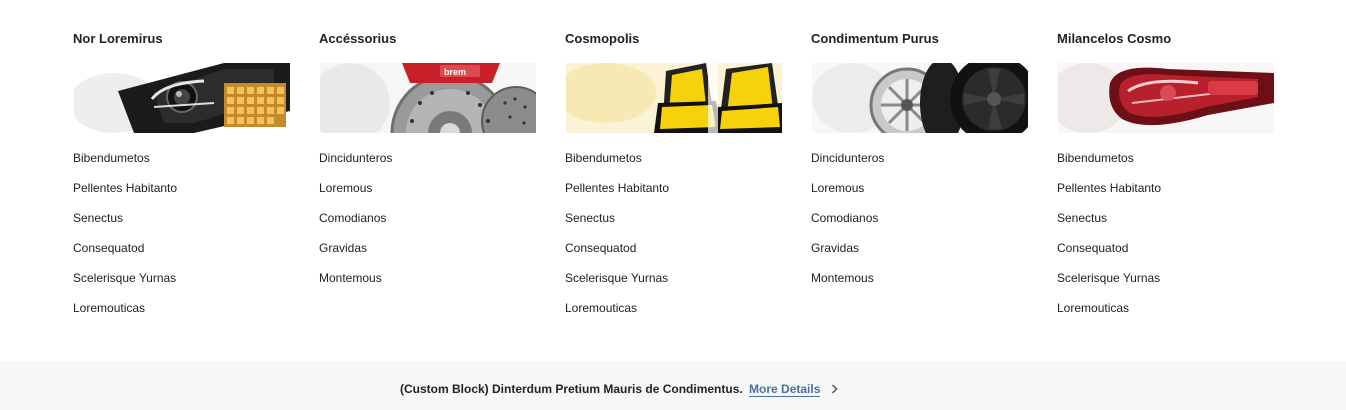 The width and height of the screenshot is (1346, 410). I want to click on column-title: Condimentum Purus, so click(875, 38).